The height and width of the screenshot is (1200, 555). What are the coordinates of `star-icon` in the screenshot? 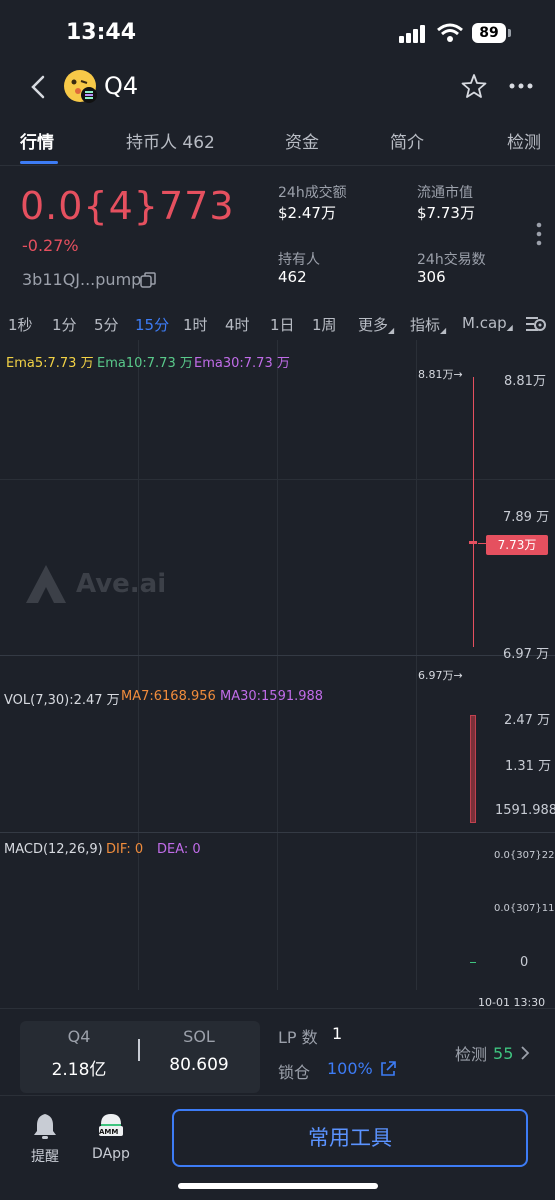 It's located at (474, 86).